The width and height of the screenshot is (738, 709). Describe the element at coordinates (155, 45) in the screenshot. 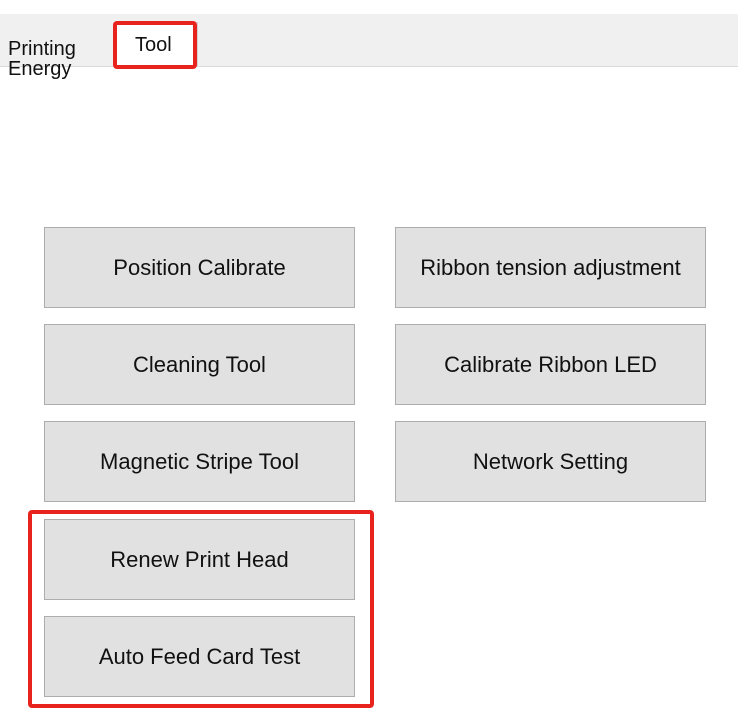

I see `tool-tab-highlight` at that location.